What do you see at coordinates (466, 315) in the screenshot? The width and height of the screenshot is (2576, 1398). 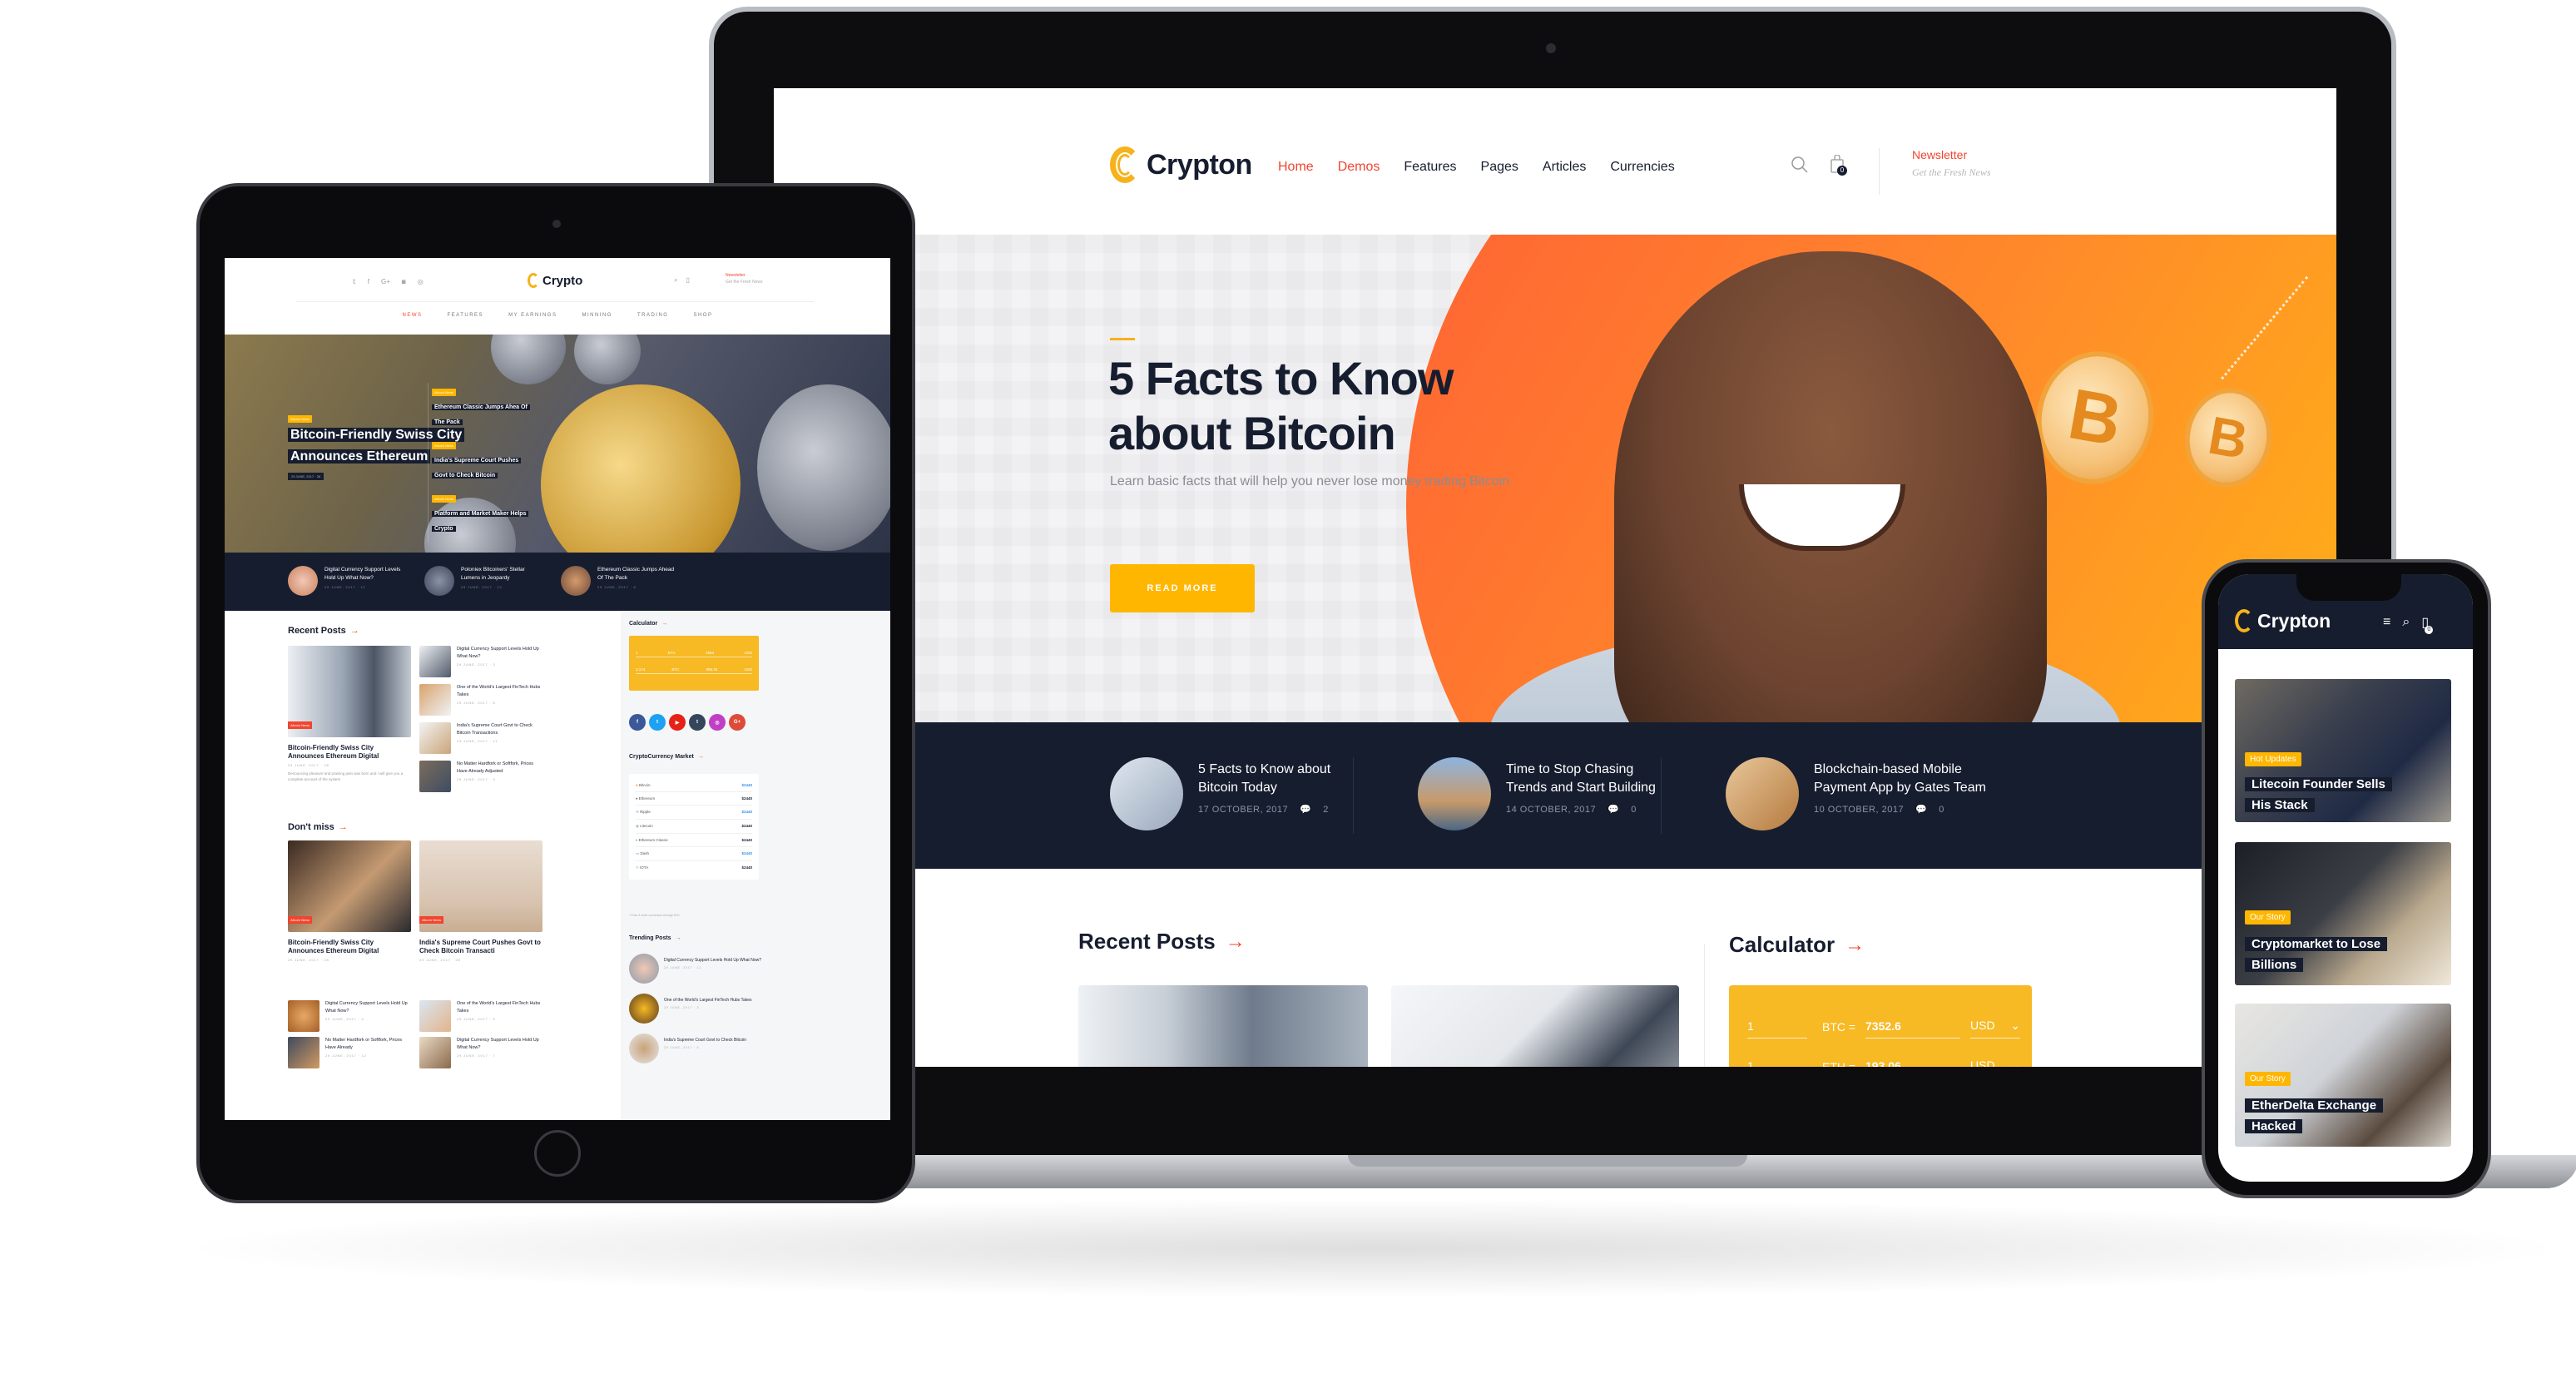 I see `nav-features: FEATURES` at bounding box center [466, 315].